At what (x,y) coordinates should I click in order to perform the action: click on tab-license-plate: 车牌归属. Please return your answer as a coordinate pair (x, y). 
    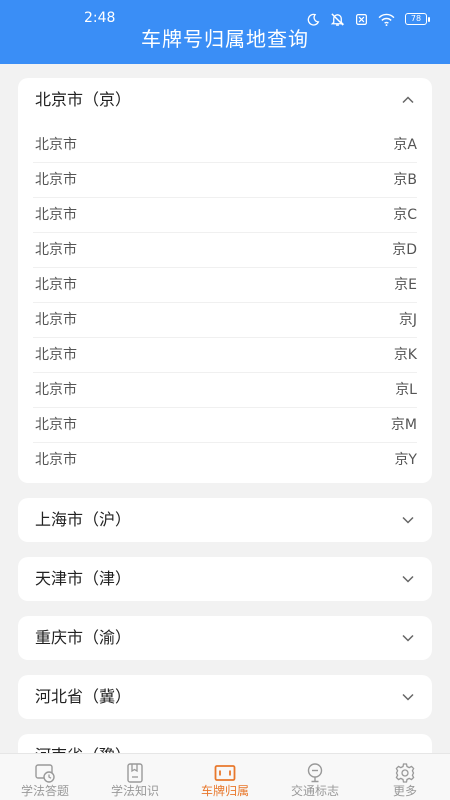
    Looking at the image, I should click on (225, 777).